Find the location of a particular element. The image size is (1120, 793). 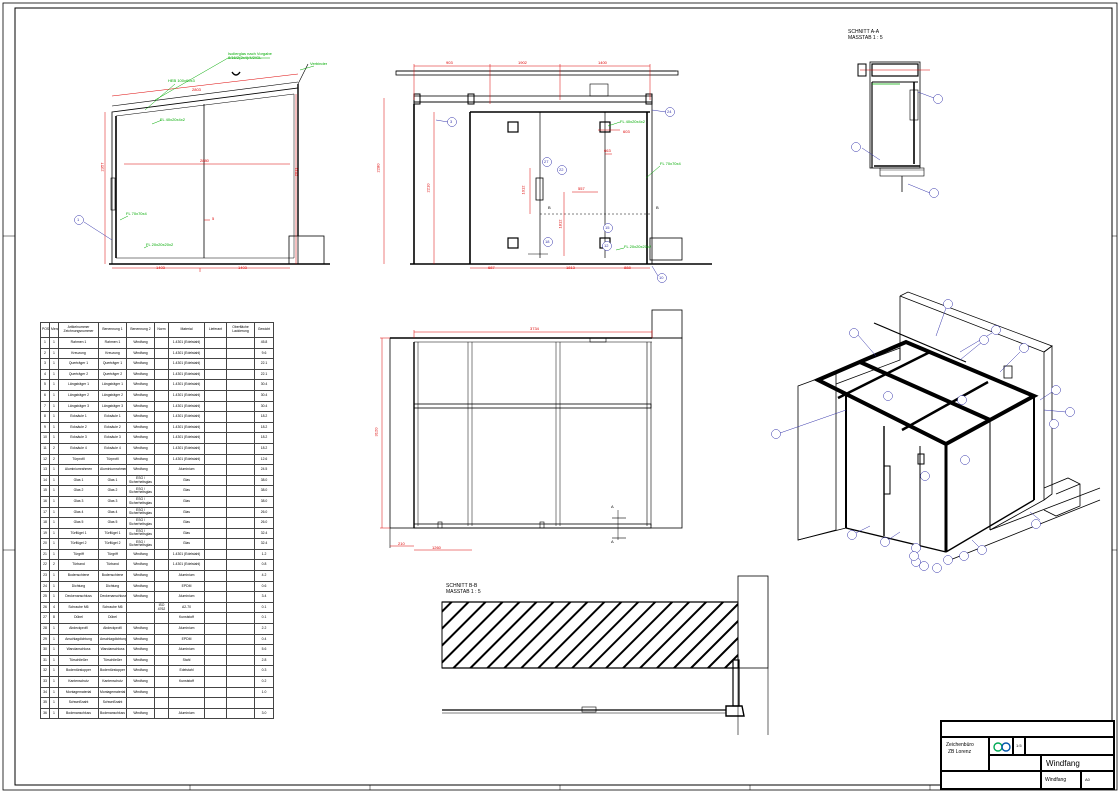

table-cell: Querträger 2 is located at coordinates (78, 374).